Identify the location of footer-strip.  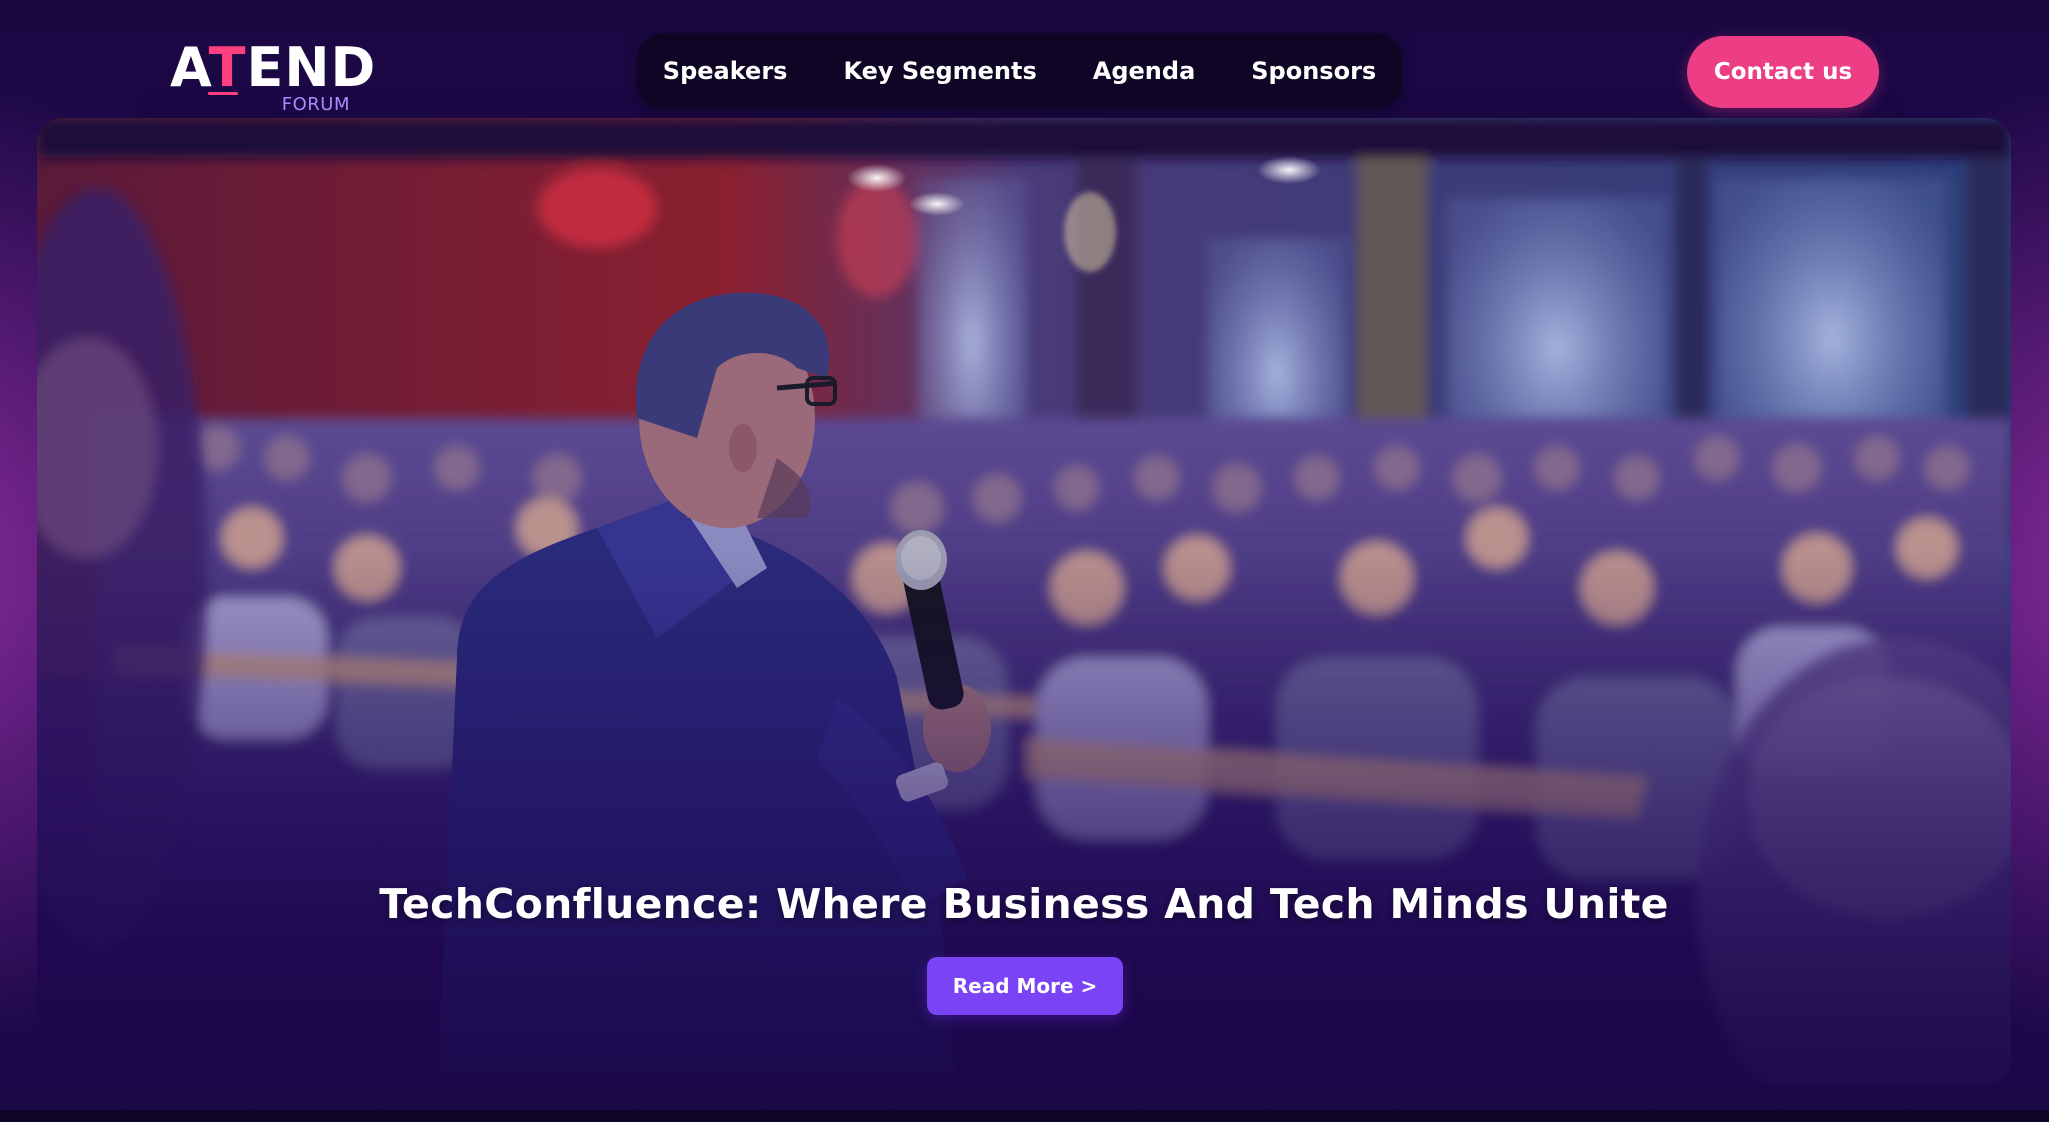
(1024, 1116).